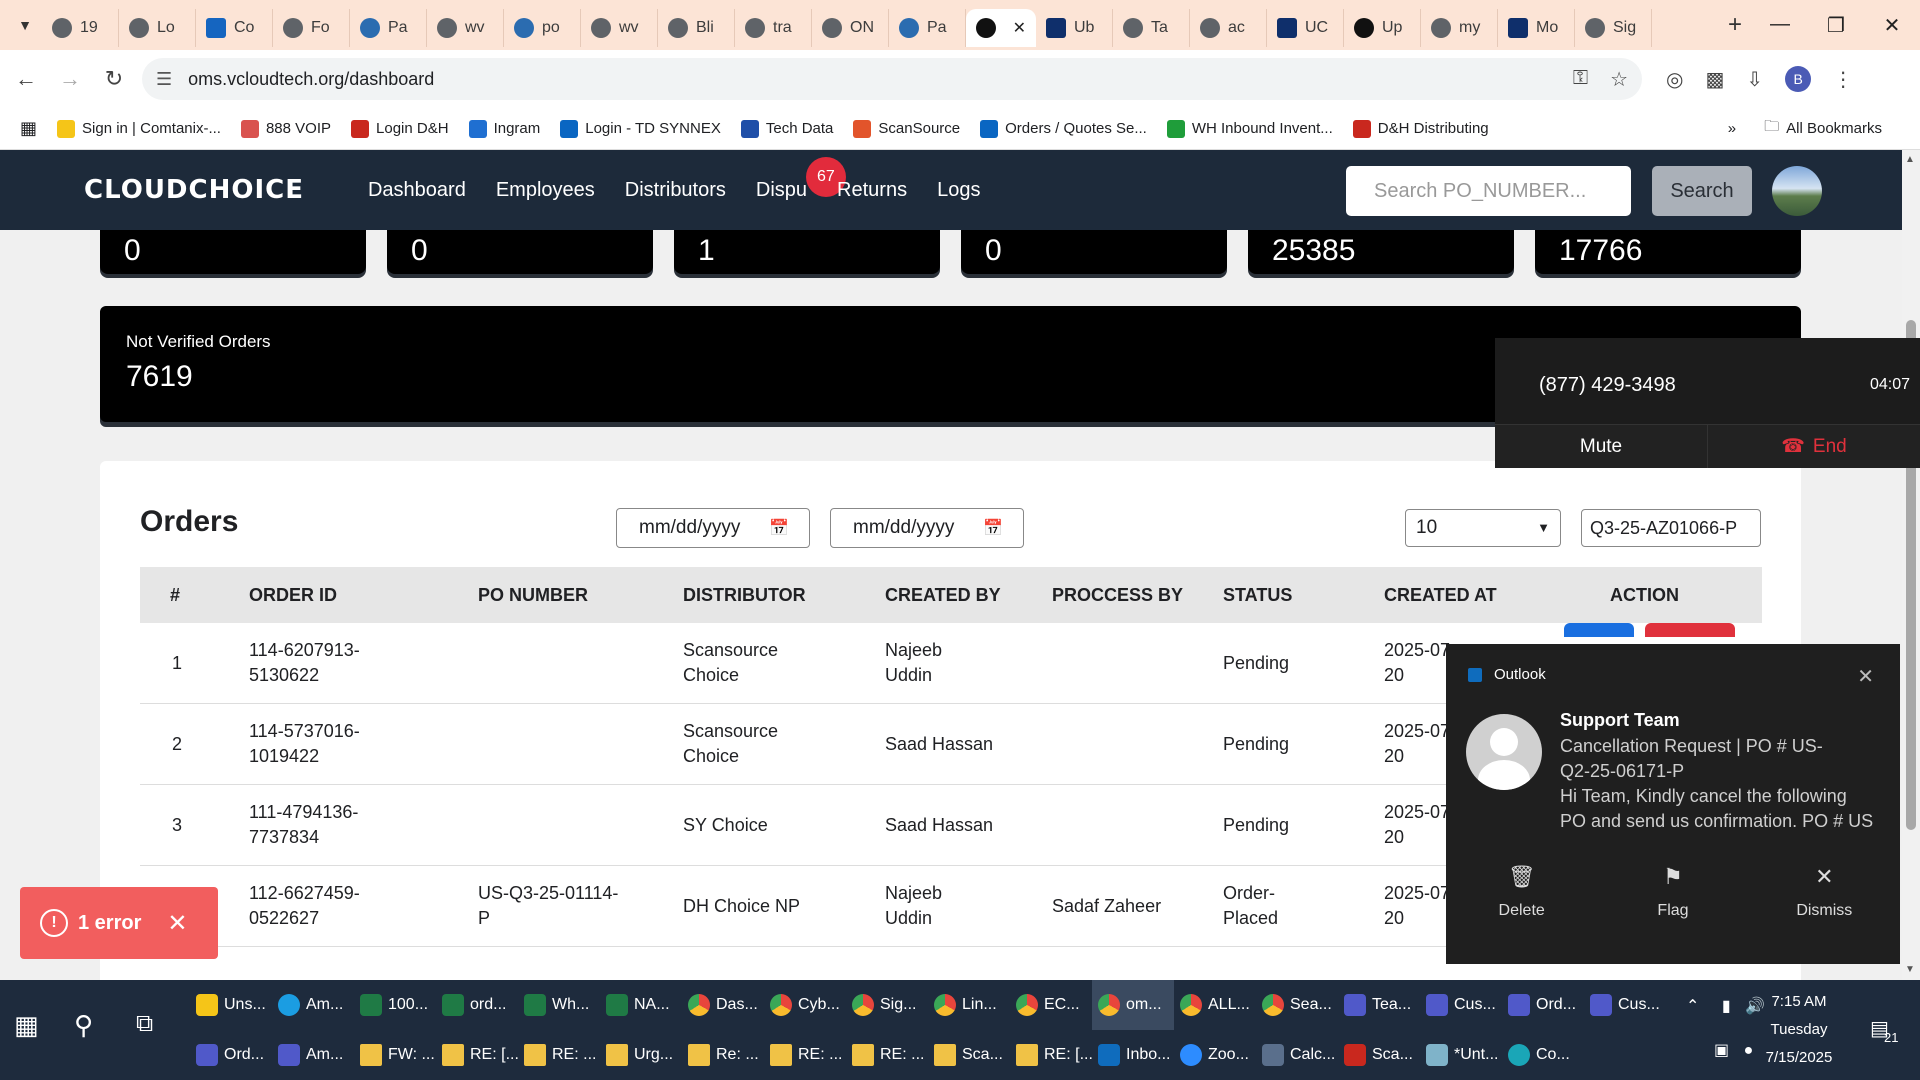 The image size is (1920, 1080). I want to click on profile-avatar: B, so click(1798, 79).